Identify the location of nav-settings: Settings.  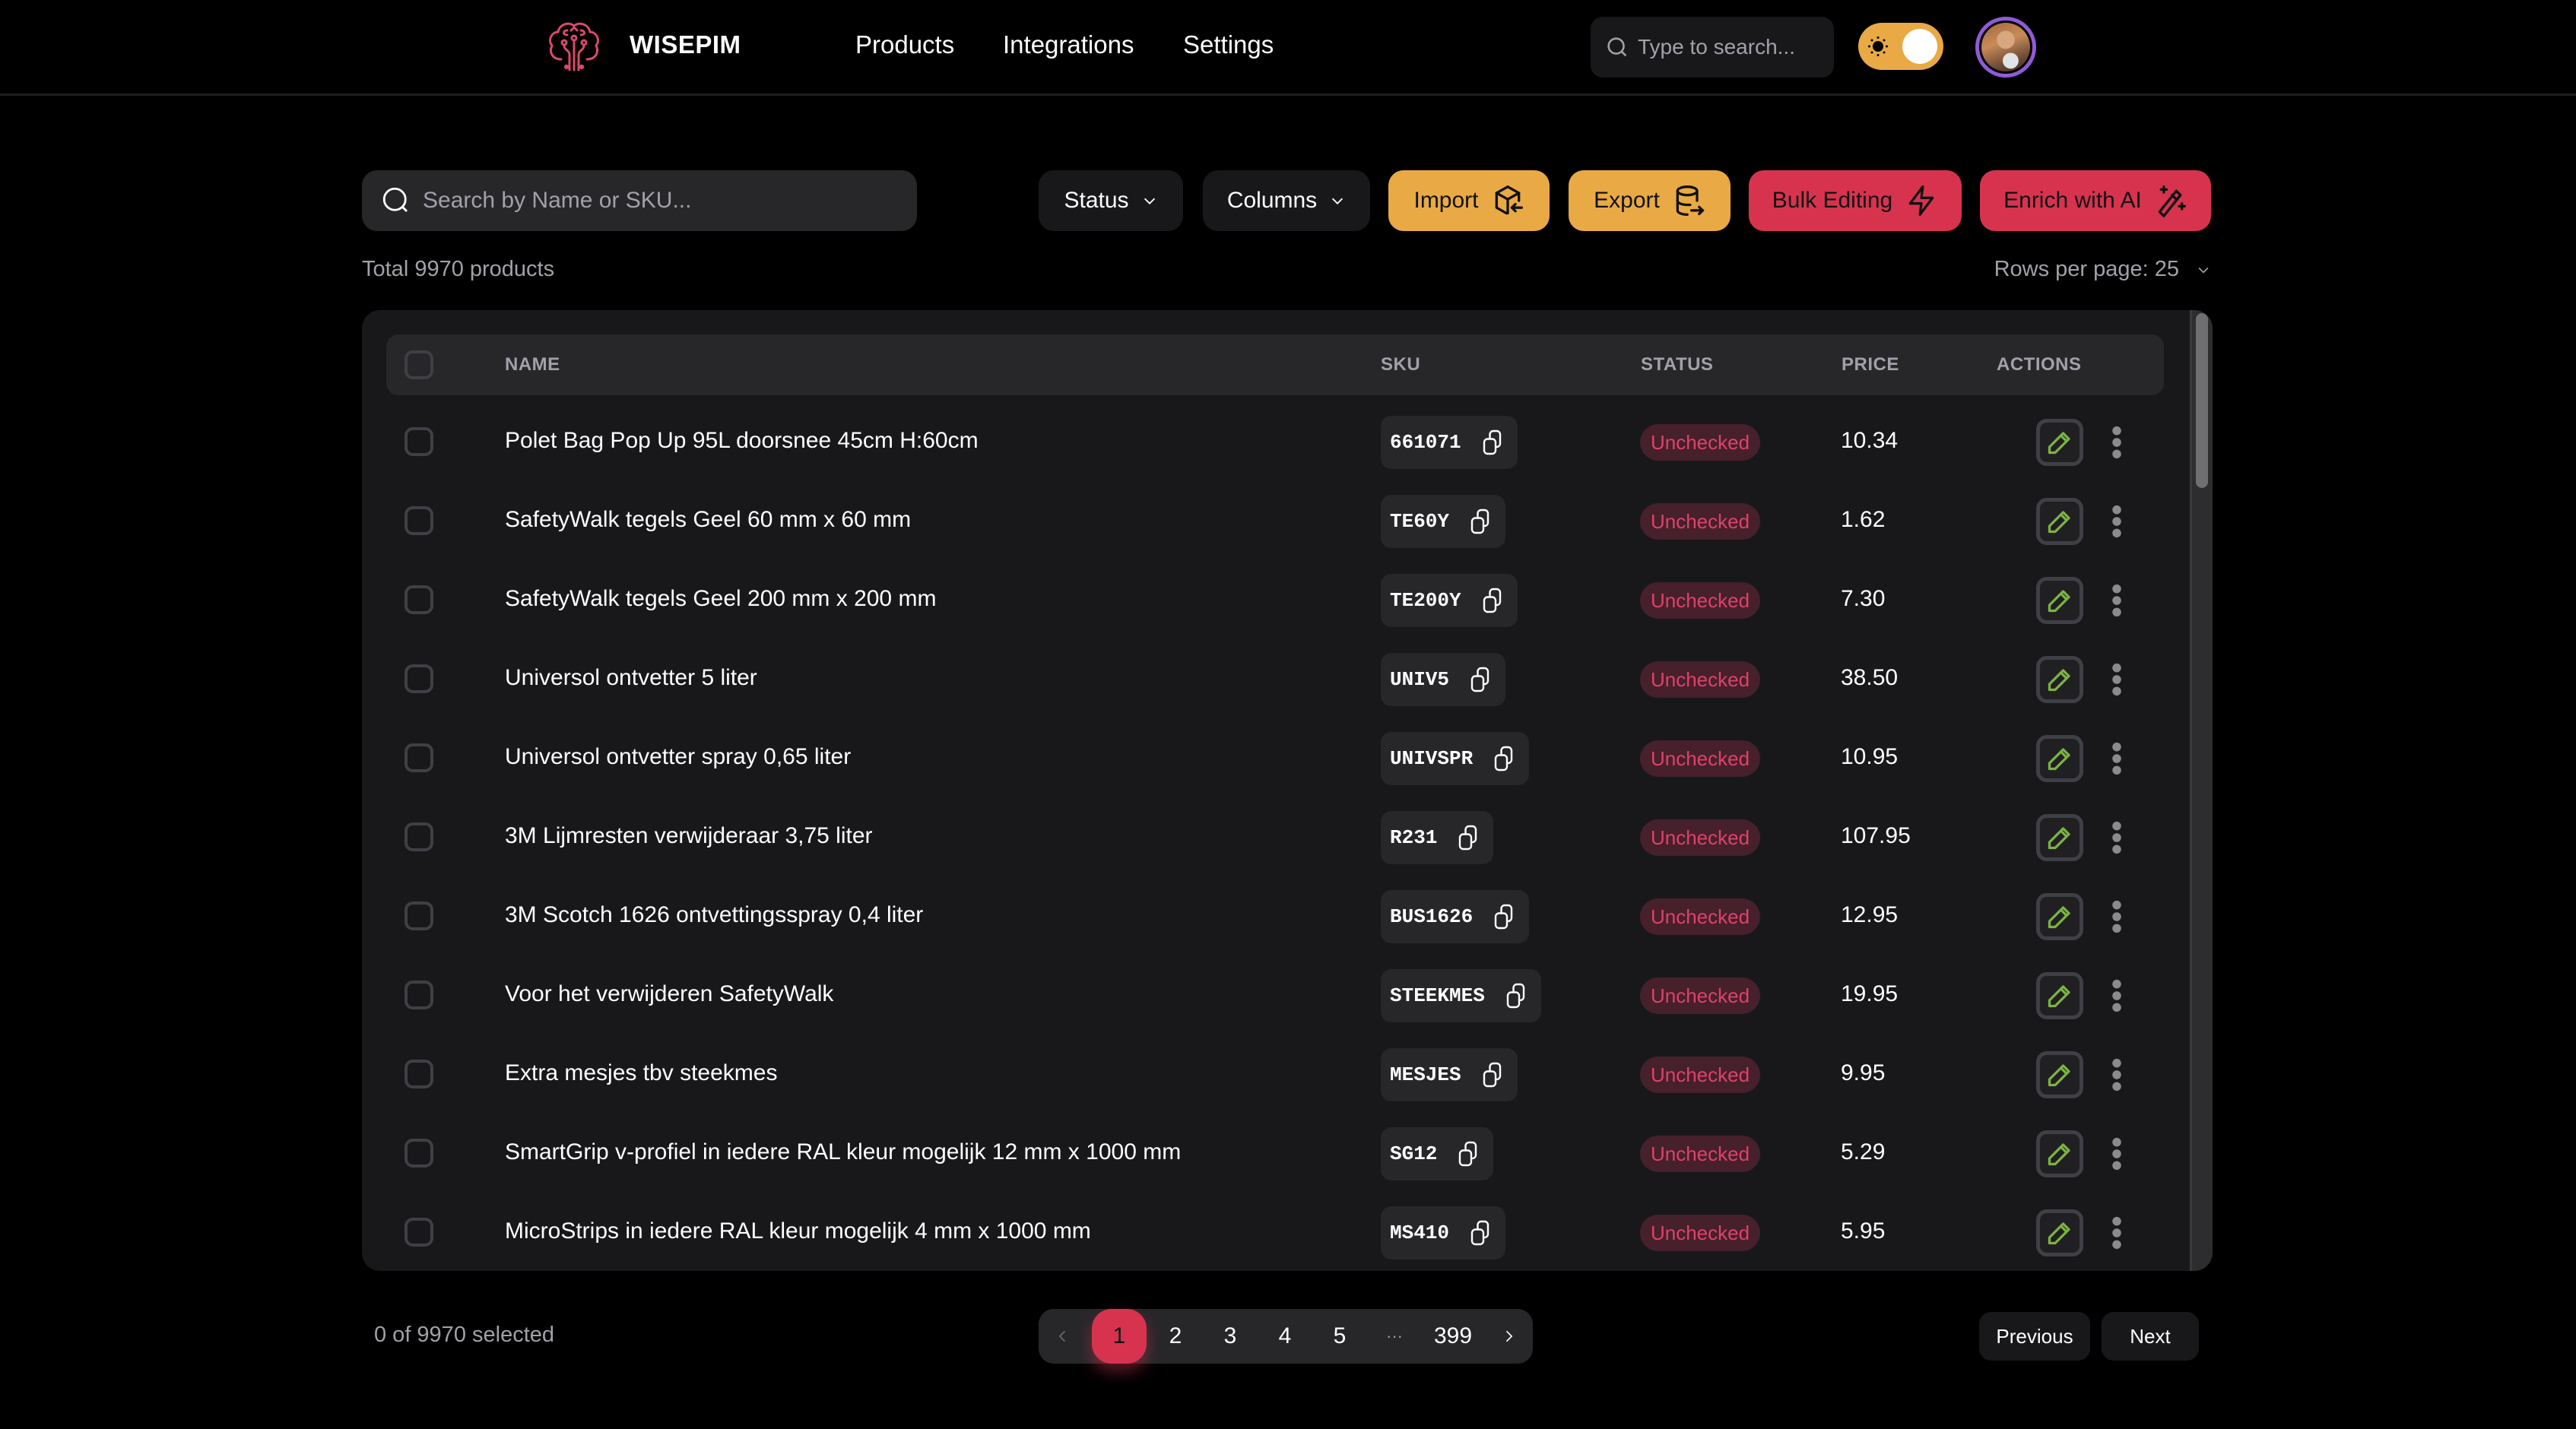
(1229, 44).